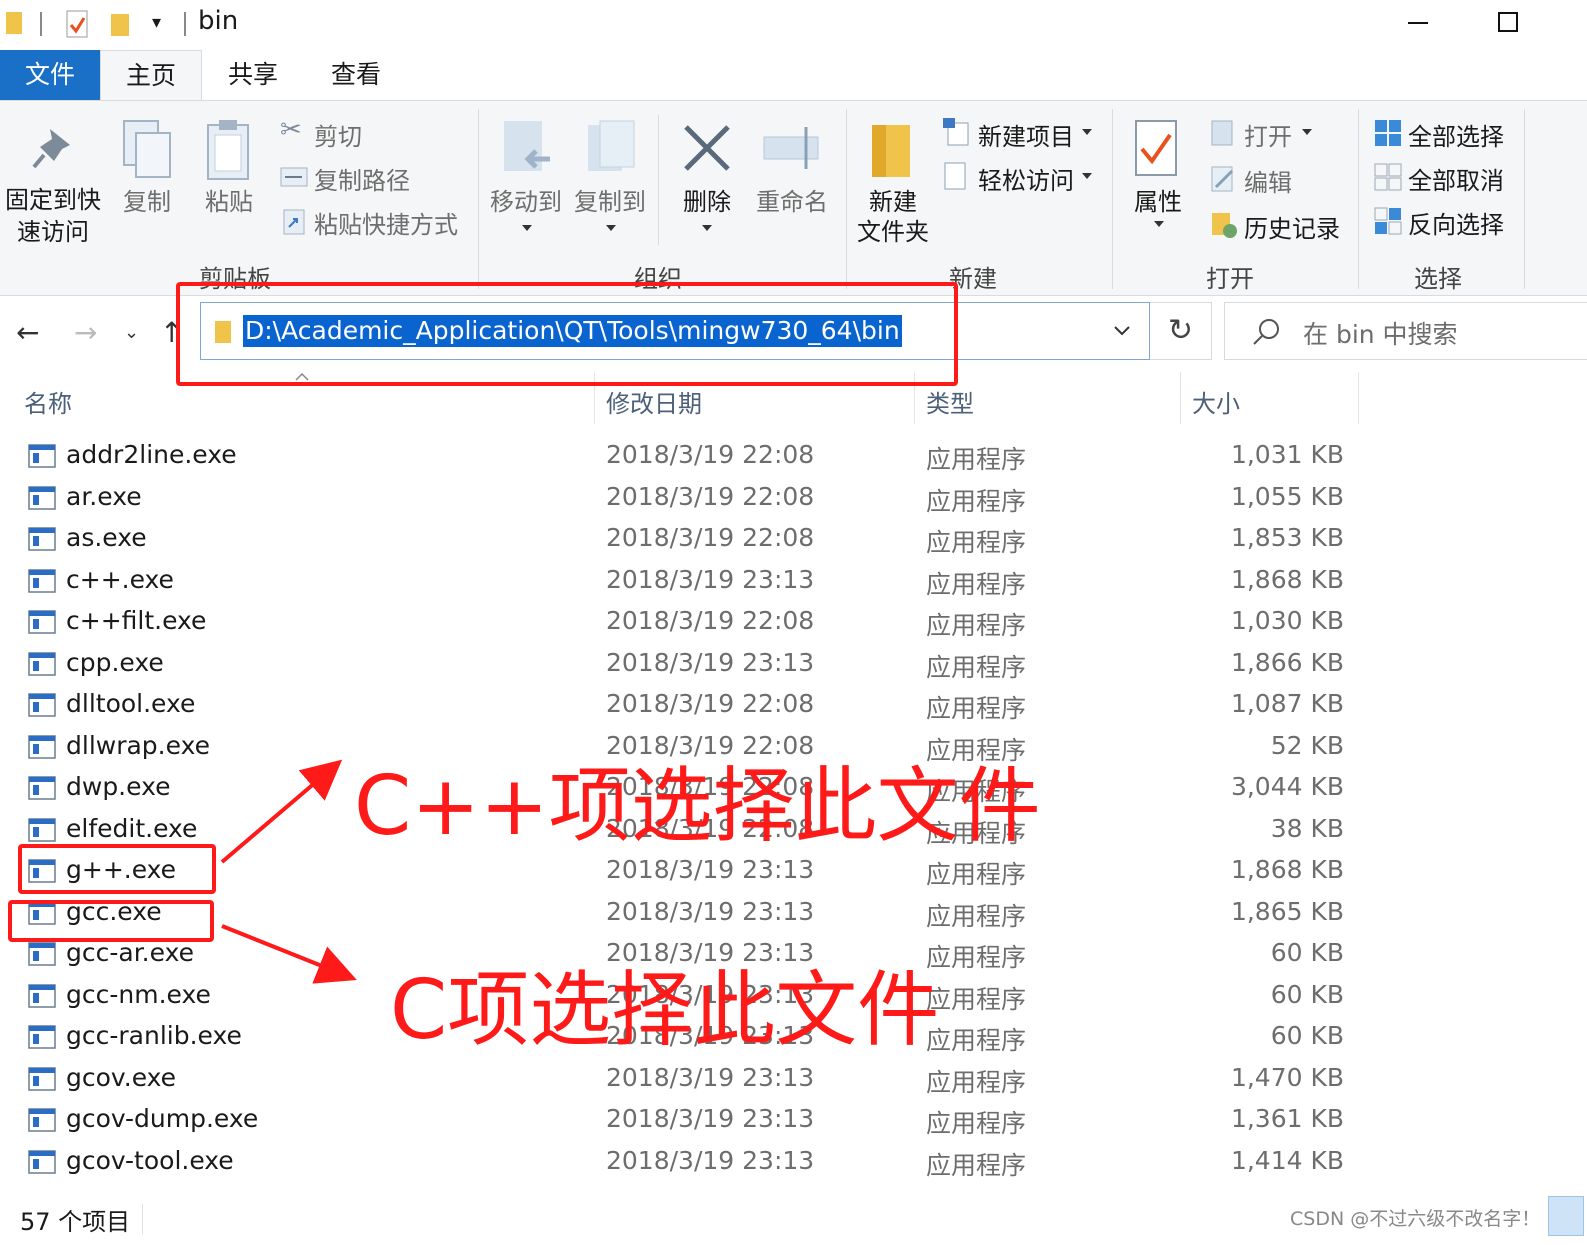 The height and width of the screenshot is (1245, 1587). I want to click on details-view-toggle, so click(1566, 1216).